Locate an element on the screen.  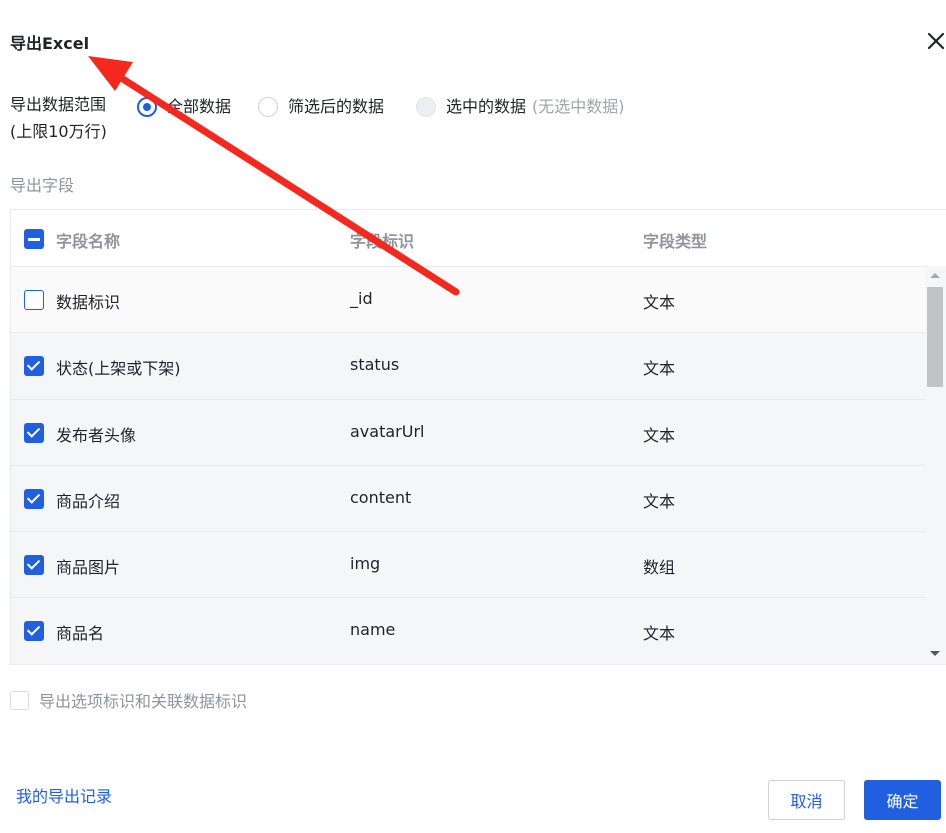
radio-filtered-data-label: 筛选后的数据 is located at coordinates (336, 106).